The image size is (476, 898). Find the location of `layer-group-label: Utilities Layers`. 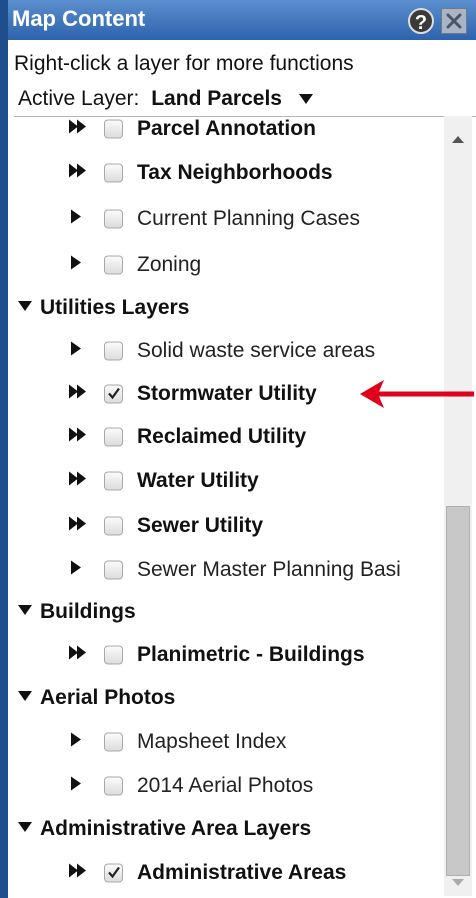

layer-group-label: Utilities Layers is located at coordinates (114, 308).